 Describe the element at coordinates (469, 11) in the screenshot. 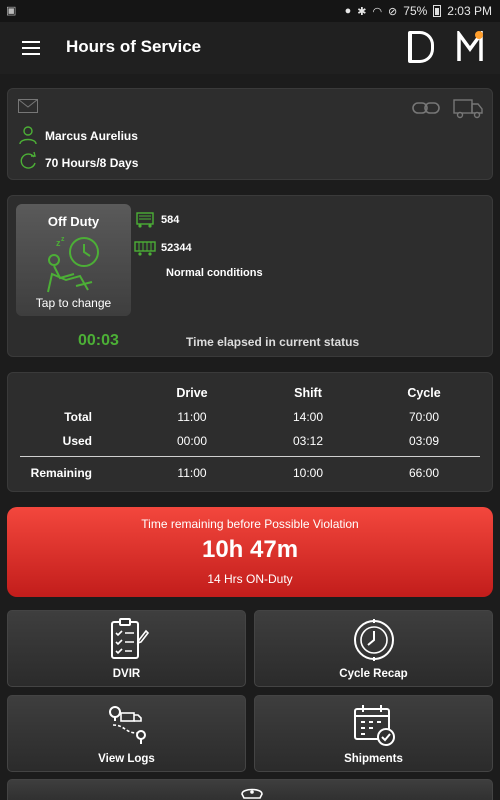

I see `clock-time: 2:03 PM` at that location.